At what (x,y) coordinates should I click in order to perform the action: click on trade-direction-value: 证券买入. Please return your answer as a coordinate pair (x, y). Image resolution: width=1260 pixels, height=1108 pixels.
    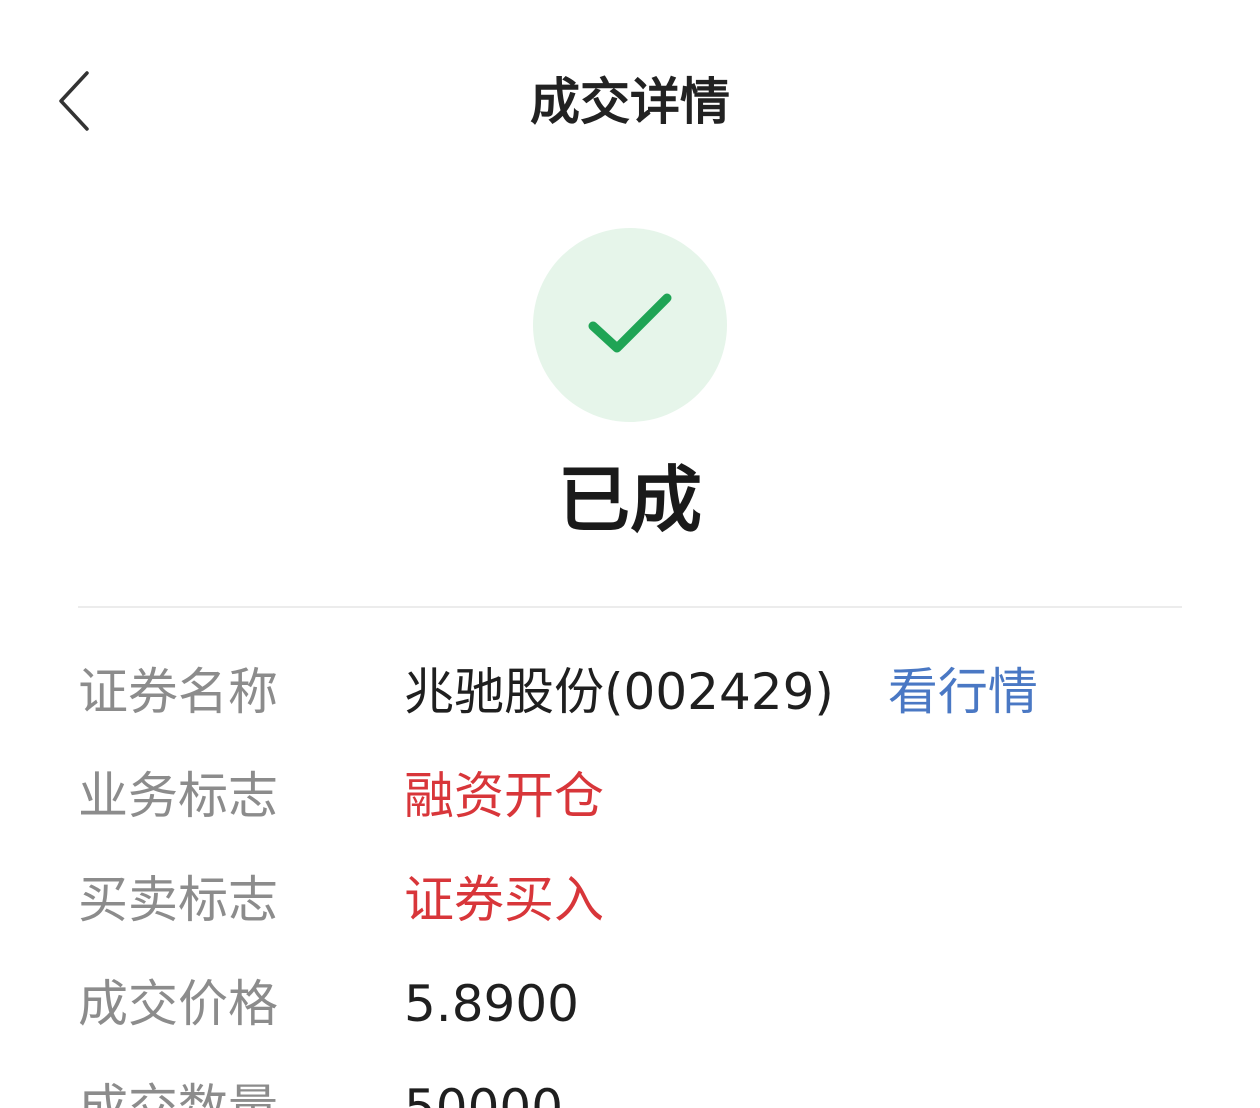
    Looking at the image, I should click on (504, 900).